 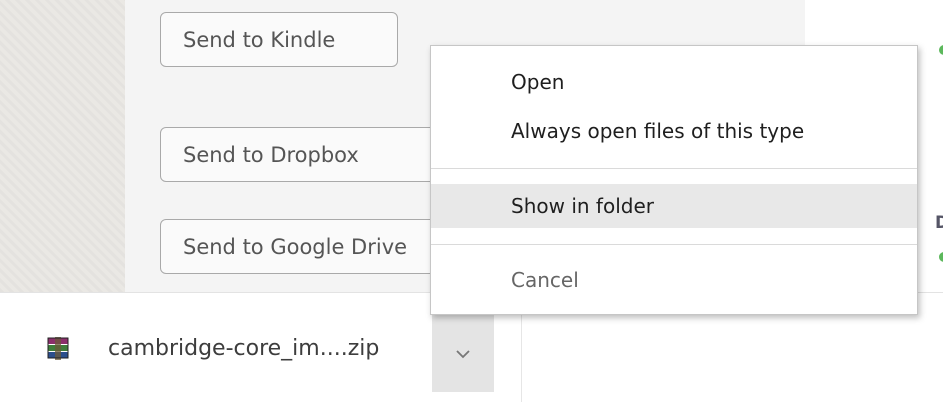 What do you see at coordinates (939, 223) in the screenshot?
I see `right-edge-text: D` at bounding box center [939, 223].